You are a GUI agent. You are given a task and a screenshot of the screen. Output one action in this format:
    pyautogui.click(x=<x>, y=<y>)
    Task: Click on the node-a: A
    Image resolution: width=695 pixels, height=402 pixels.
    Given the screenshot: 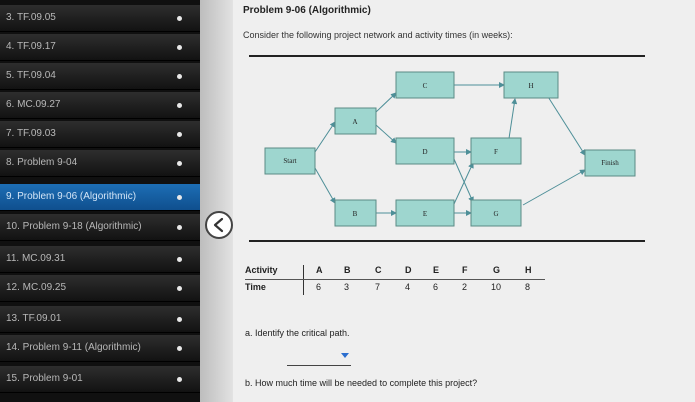 What is the action you would take?
    pyautogui.click(x=355, y=121)
    